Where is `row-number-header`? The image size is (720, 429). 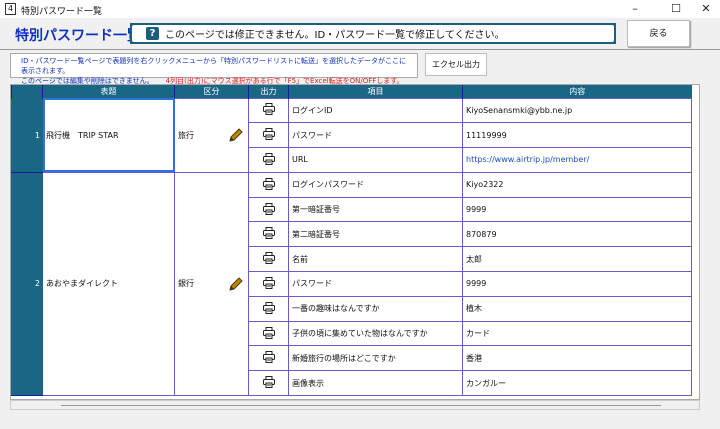 row-number-header is located at coordinates (27, 91).